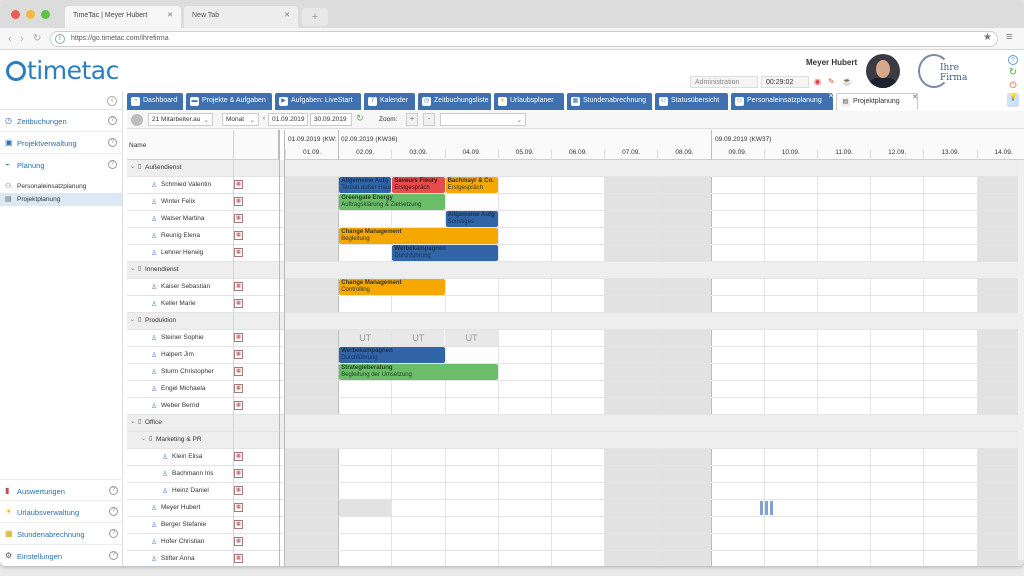 This screenshot has height=576, width=1024. Describe the element at coordinates (331, 119) in the screenshot. I see `date-to-input: 30.09.2019` at that location.